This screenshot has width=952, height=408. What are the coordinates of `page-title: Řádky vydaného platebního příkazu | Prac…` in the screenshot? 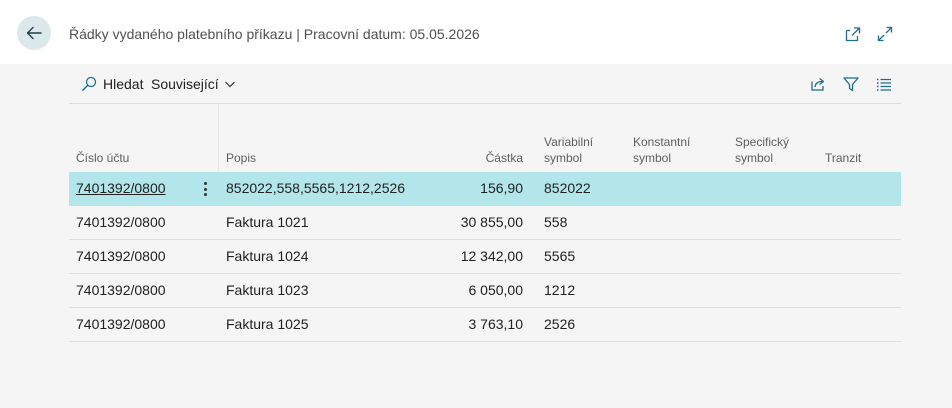 It's located at (274, 34).